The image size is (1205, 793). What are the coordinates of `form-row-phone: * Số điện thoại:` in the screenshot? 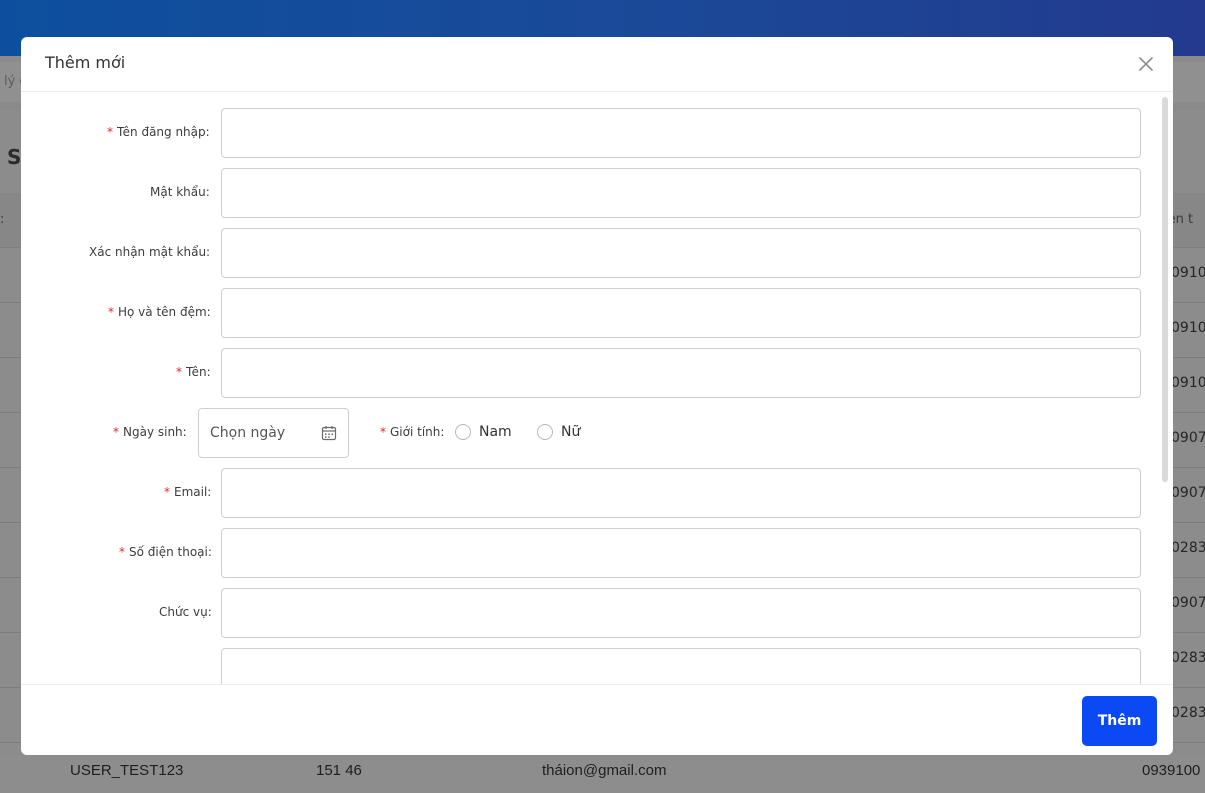 It's located at (597, 553).